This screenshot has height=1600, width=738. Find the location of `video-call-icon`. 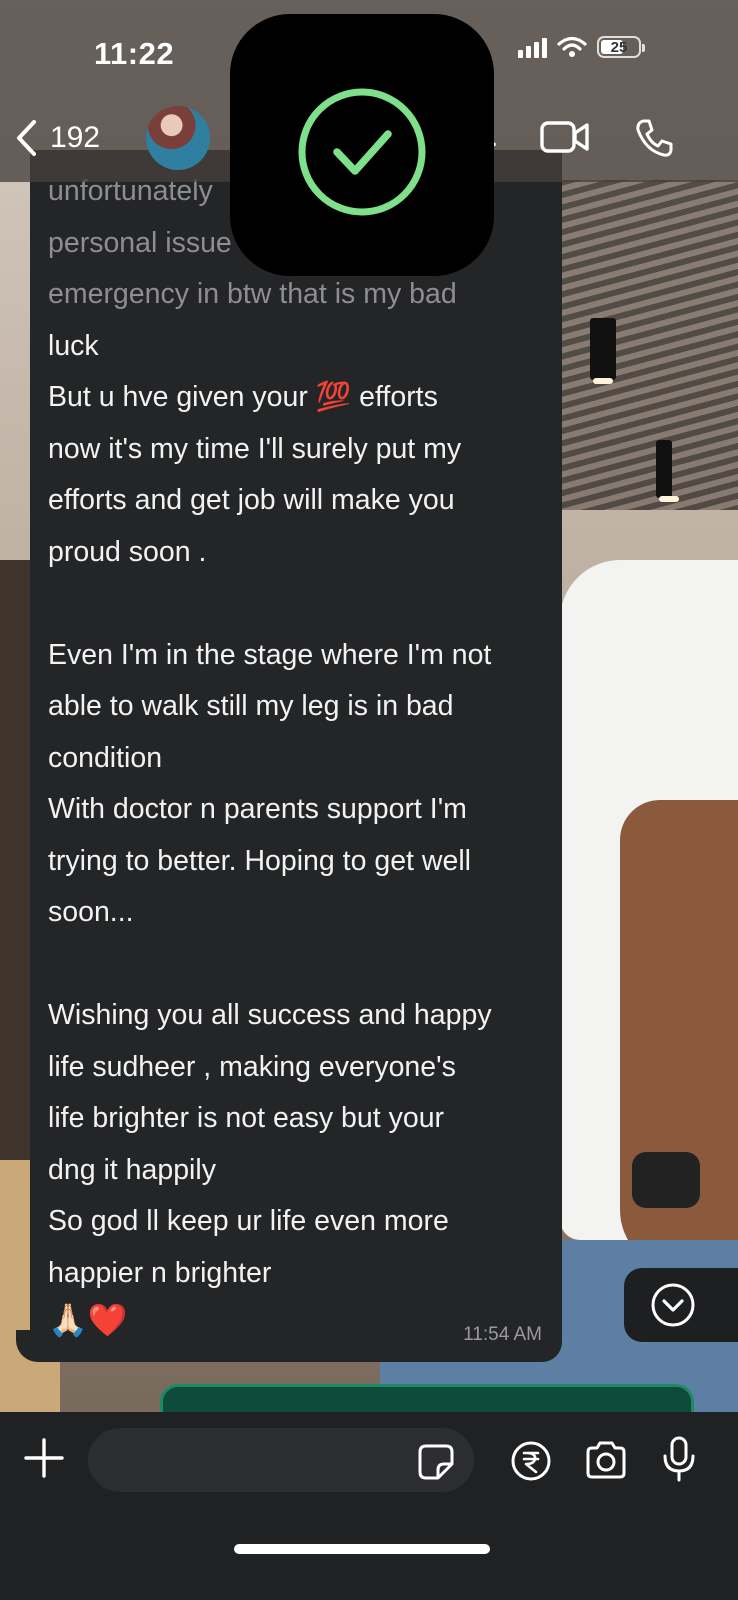

video-call-icon is located at coordinates (564, 137).